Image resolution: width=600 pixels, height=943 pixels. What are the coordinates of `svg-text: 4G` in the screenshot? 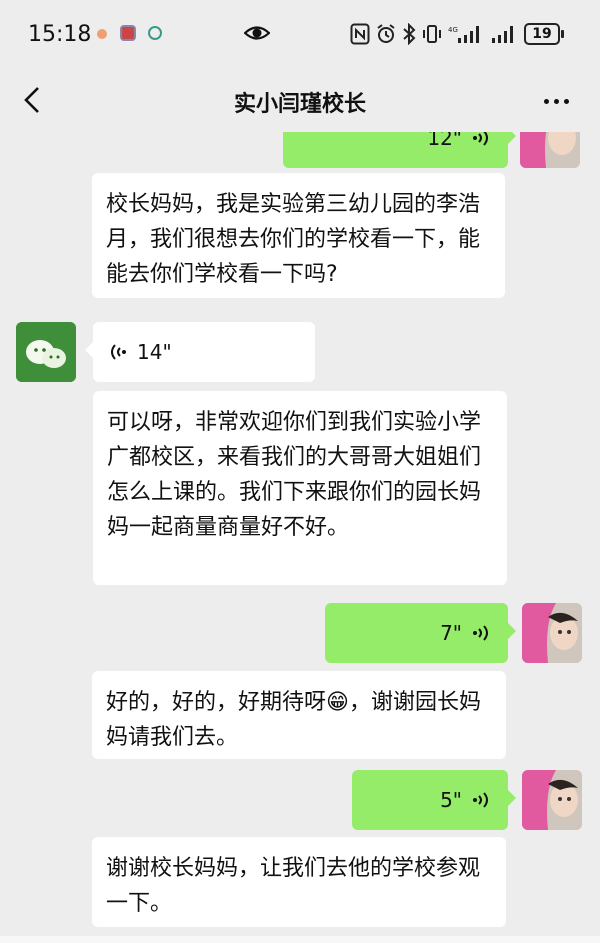 It's located at (453, 30).